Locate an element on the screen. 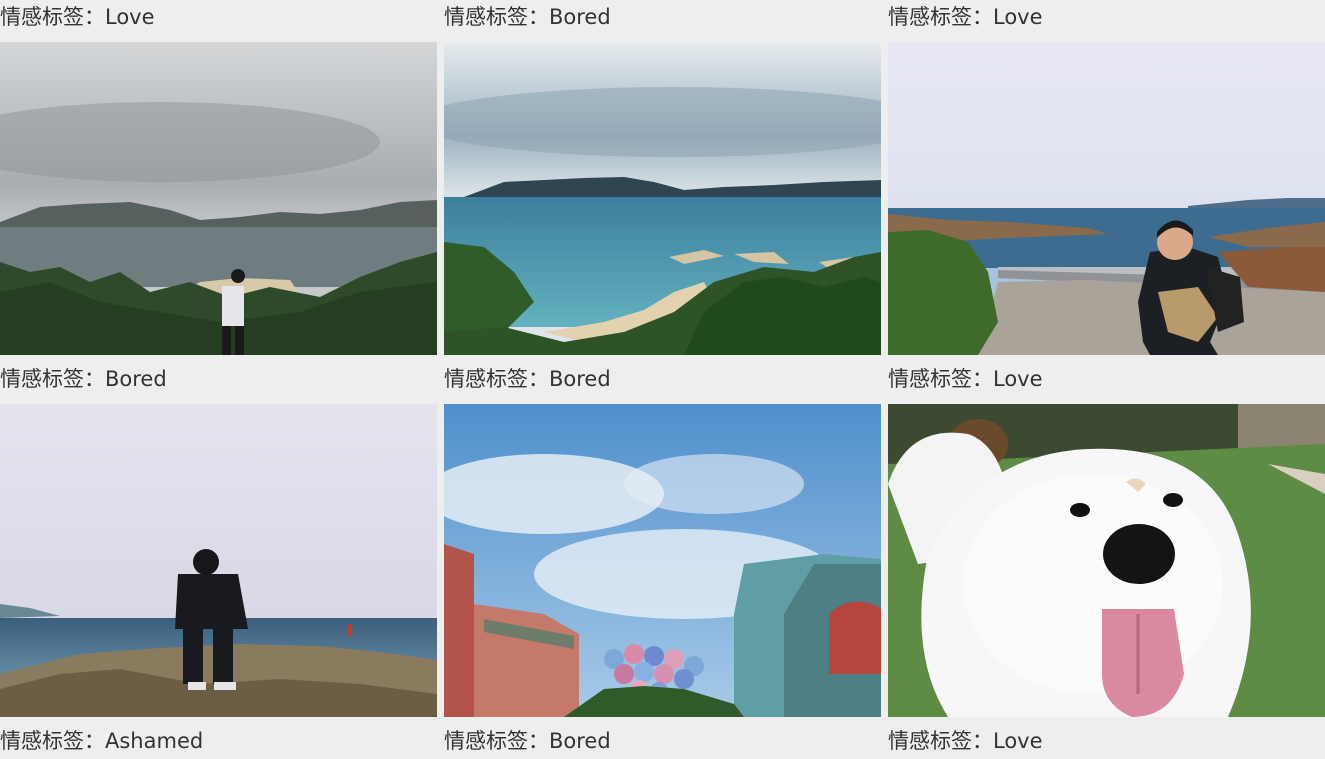  theme-park-photo is located at coordinates (662, 560).